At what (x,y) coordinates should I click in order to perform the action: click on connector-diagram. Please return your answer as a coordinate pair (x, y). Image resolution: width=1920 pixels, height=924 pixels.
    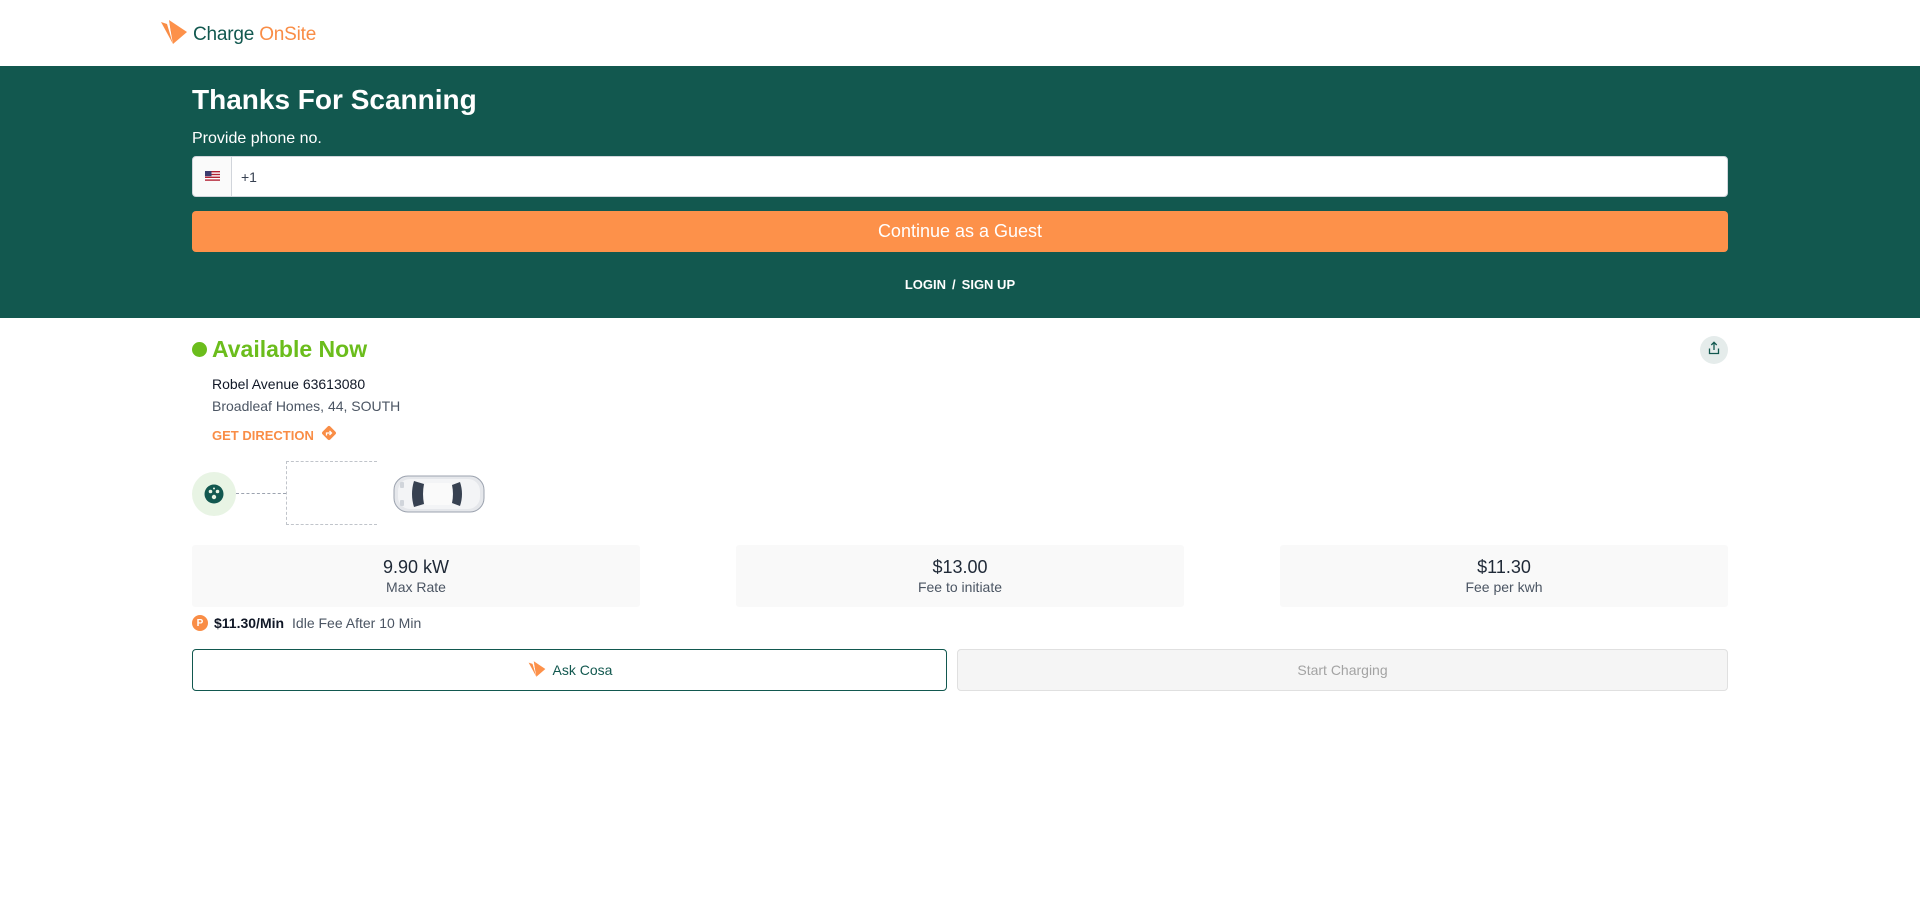
    Looking at the image, I should click on (342, 494).